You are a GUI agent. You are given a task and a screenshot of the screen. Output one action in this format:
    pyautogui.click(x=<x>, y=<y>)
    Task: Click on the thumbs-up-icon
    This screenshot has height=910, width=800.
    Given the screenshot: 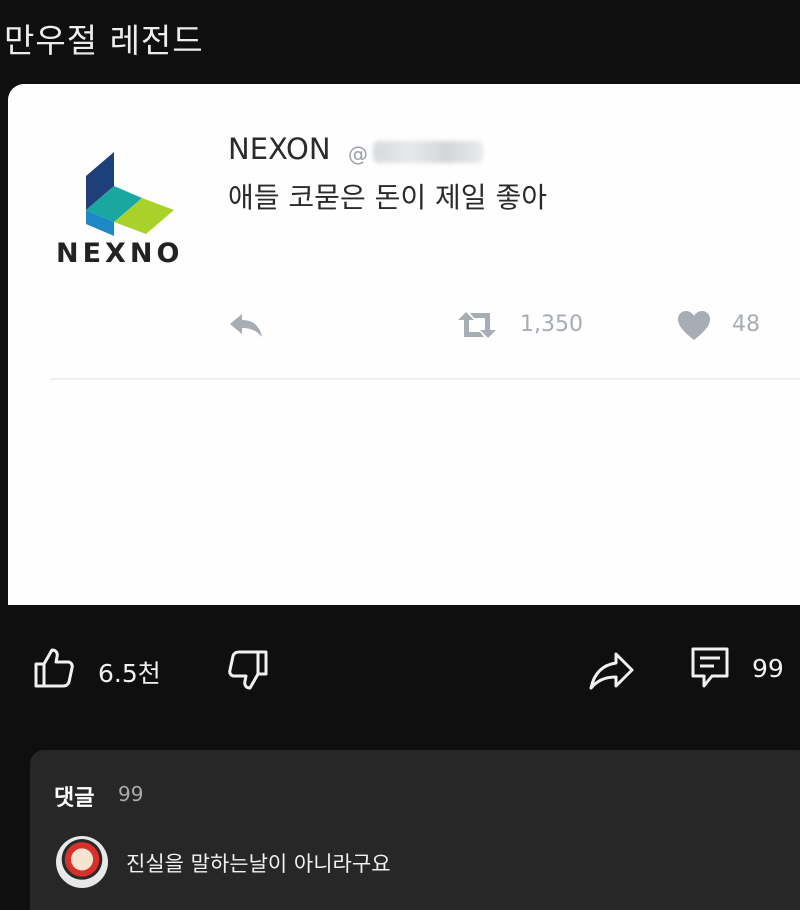 What is the action you would take?
    pyautogui.click(x=54, y=668)
    